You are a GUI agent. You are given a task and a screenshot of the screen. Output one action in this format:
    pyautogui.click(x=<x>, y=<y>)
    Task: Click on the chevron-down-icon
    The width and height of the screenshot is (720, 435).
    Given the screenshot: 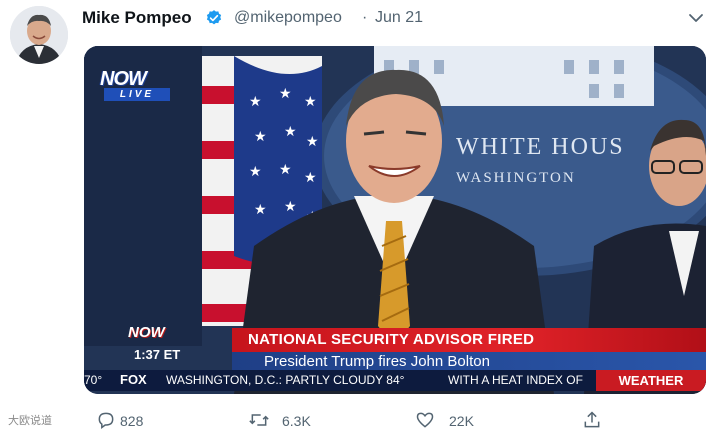 What is the action you would take?
    pyautogui.click(x=696, y=18)
    